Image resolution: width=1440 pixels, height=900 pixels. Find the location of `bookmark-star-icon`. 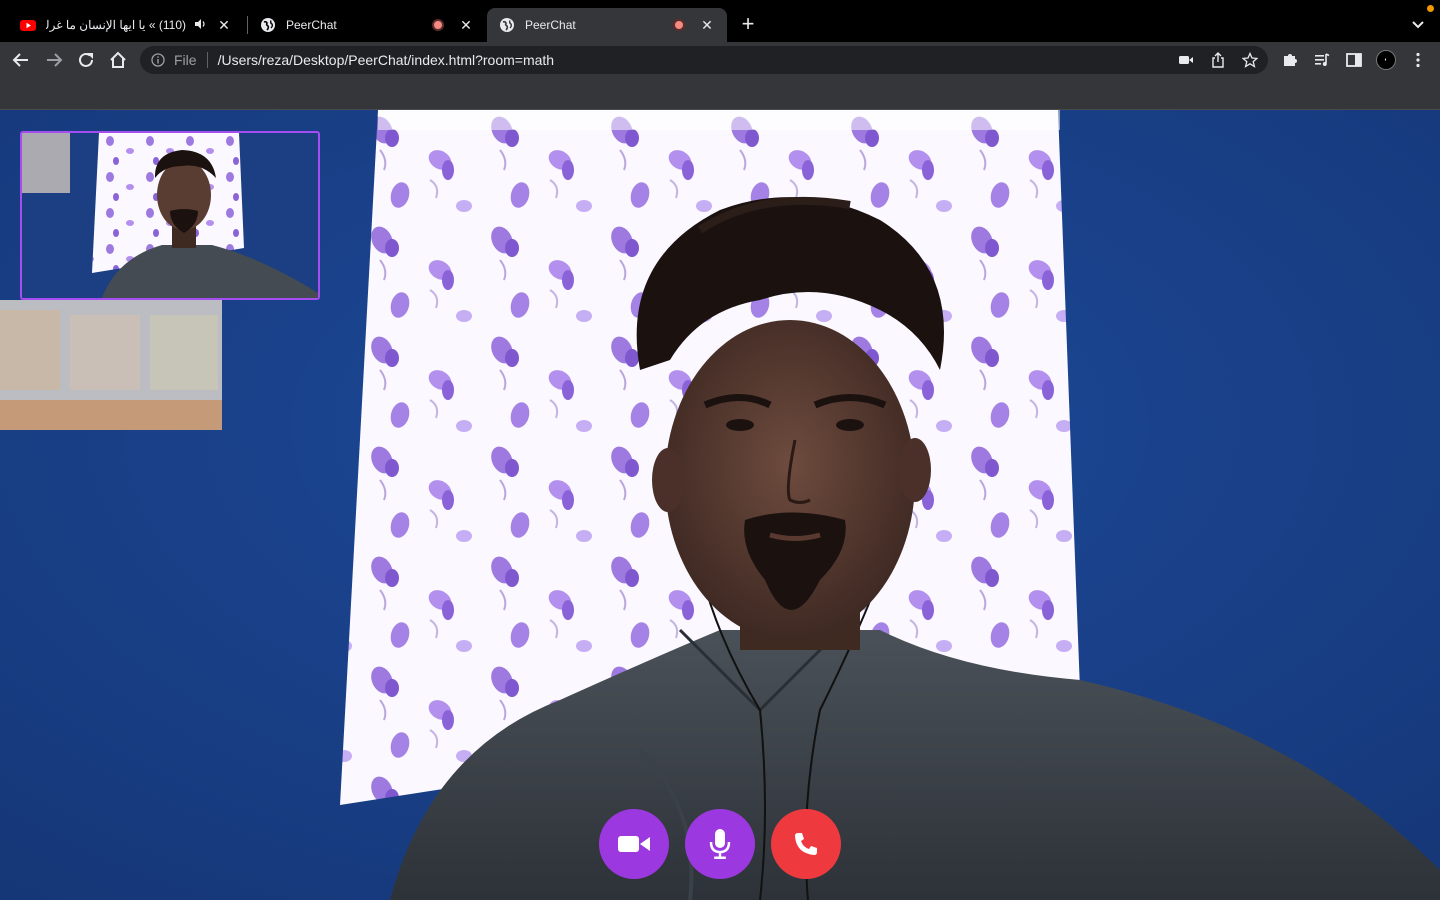

bookmark-star-icon is located at coordinates (1250, 60).